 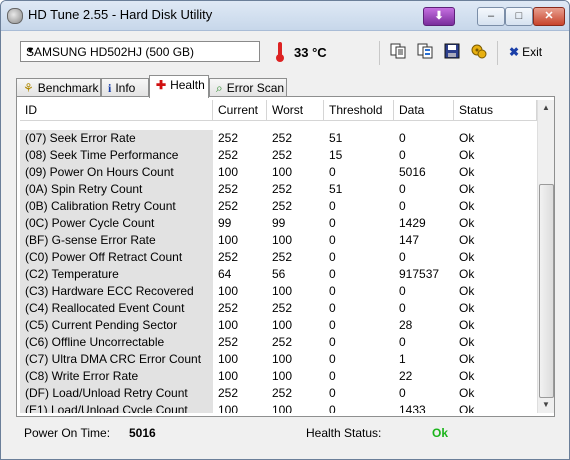 I want to click on tab-info: i Info, so click(x=125, y=87).